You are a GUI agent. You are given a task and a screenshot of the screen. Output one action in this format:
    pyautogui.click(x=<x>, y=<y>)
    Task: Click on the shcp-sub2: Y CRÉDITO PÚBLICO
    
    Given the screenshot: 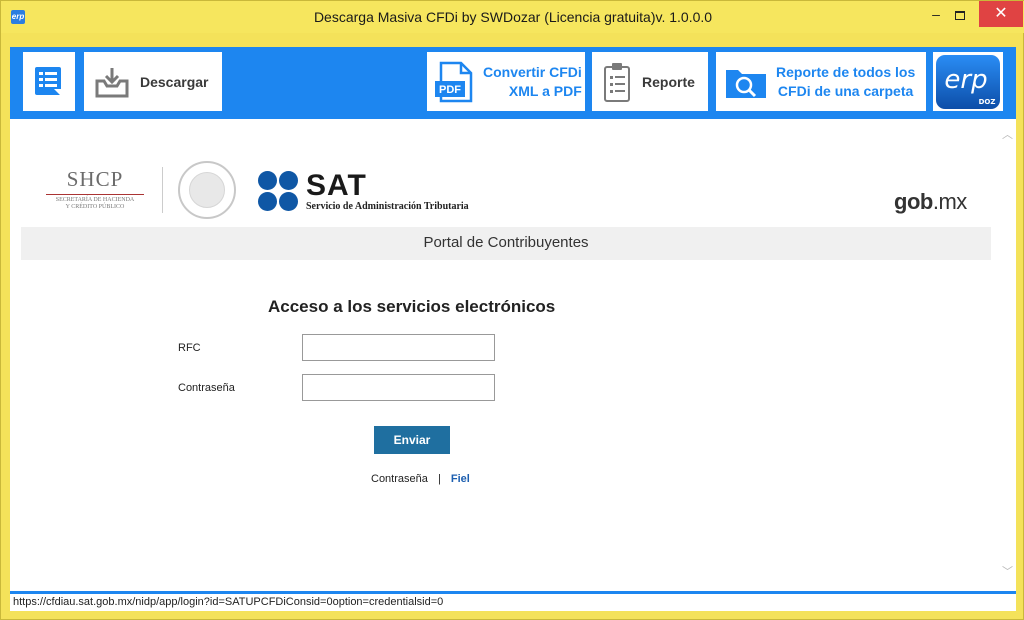 What is the action you would take?
    pyautogui.click(x=95, y=207)
    